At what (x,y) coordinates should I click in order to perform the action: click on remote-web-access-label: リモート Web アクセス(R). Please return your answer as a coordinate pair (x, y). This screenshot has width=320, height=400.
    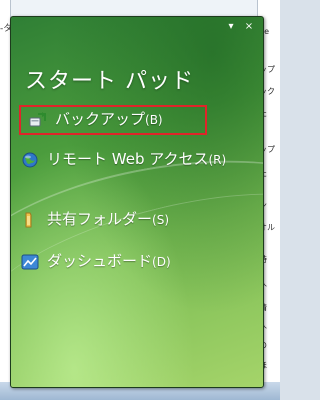
    Looking at the image, I should click on (137, 159).